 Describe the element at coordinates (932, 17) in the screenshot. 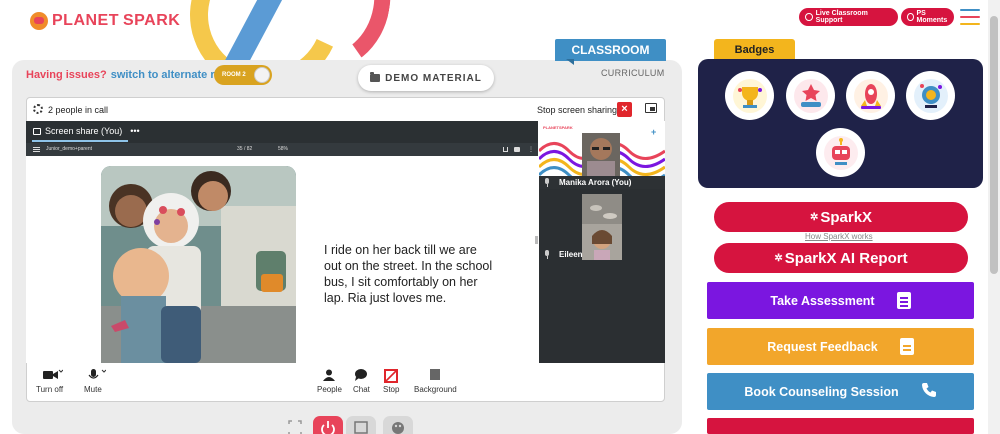

I see `ps-moments-label: PS Moments` at that location.